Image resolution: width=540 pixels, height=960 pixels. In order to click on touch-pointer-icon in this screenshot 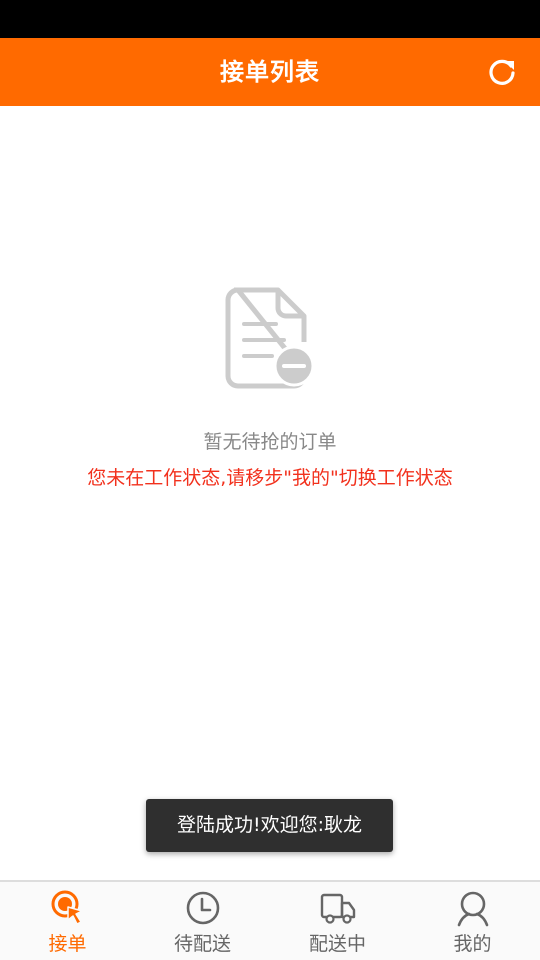, I will do `click(67, 907)`.